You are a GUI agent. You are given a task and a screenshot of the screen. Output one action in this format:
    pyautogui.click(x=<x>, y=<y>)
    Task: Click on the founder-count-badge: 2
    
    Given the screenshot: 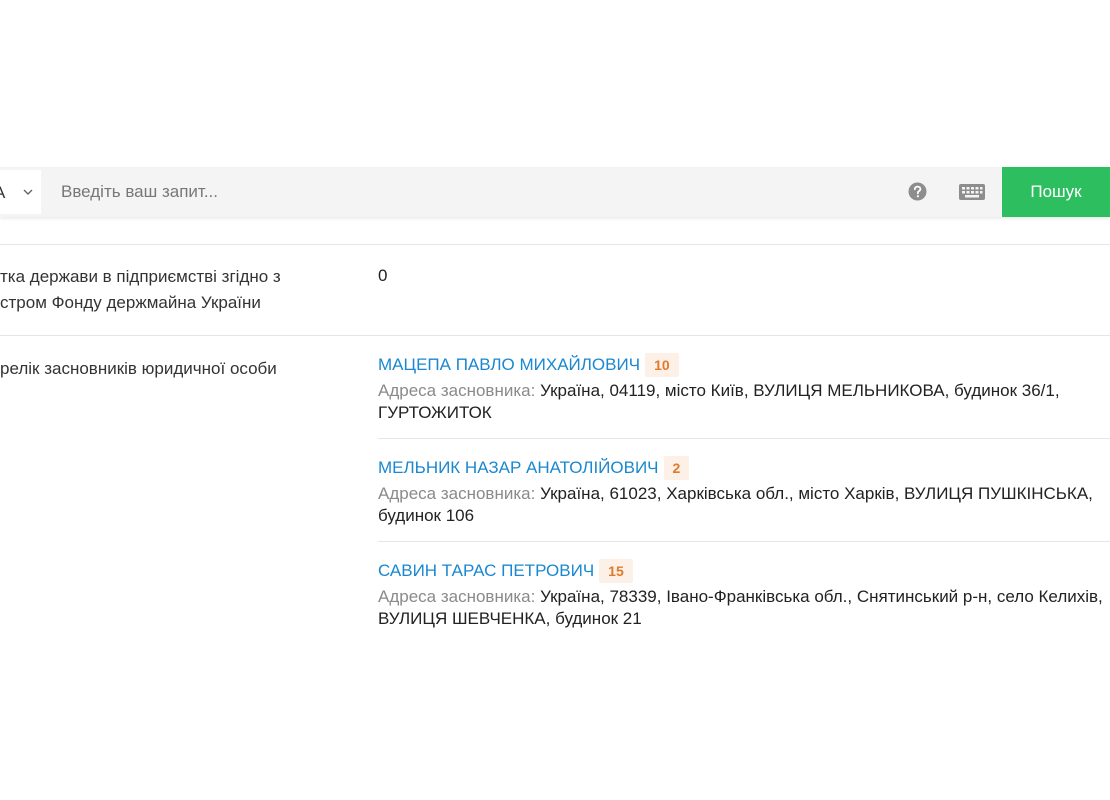 What is the action you would take?
    pyautogui.click(x=676, y=468)
    